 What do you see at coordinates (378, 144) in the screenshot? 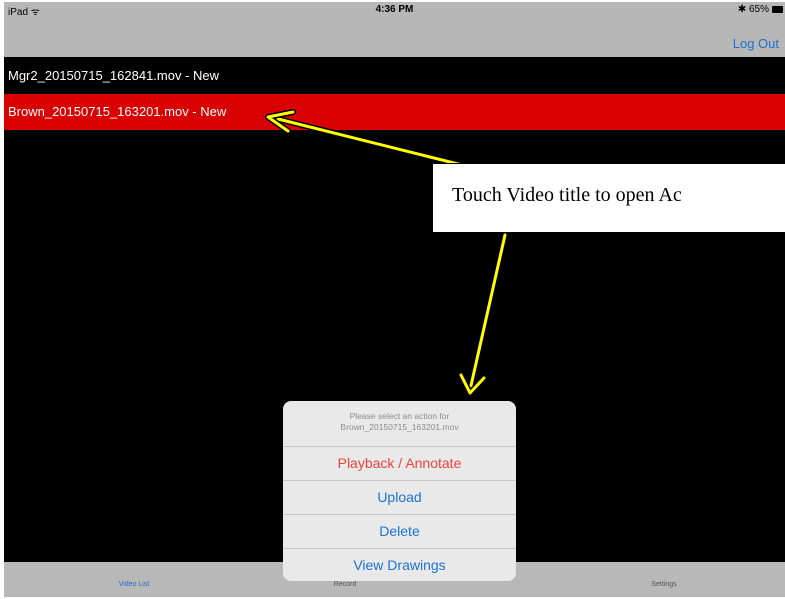
I see `arrow-to-title-line-fill` at bounding box center [378, 144].